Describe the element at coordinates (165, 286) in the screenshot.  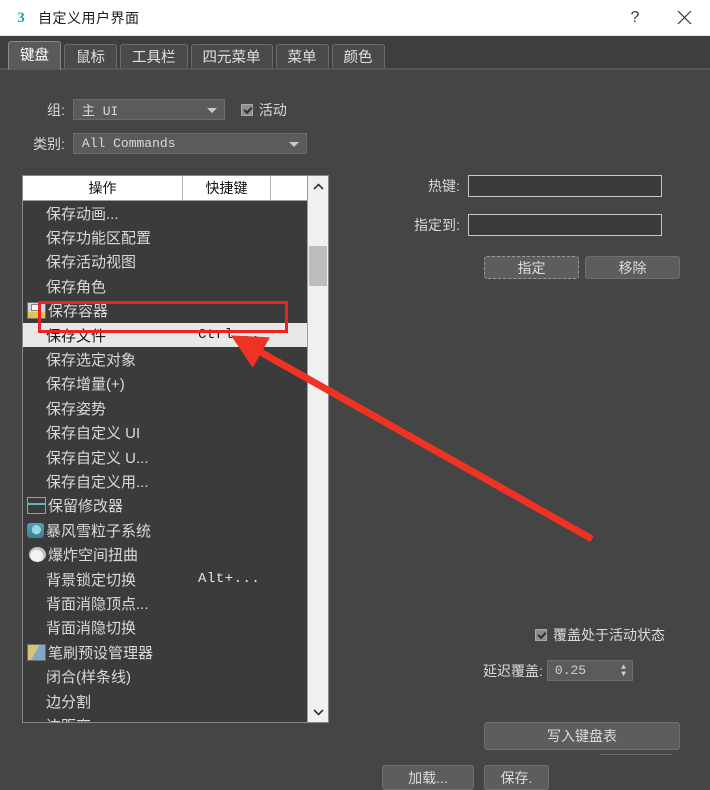
I see `list-item: 保存角色` at that location.